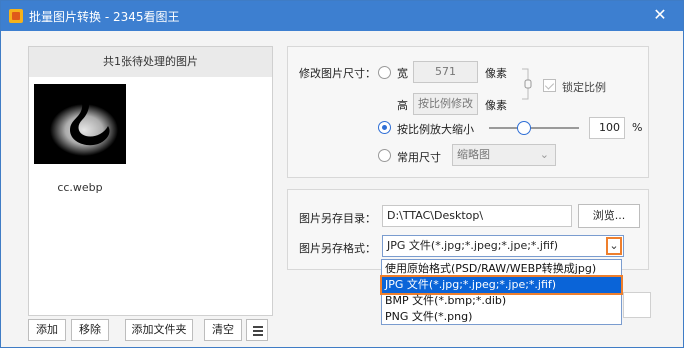 Image resolution: width=684 pixels, height=348 pixels. Describe the element at coordinates (445, 104) in the screenshot. I see `height-input: 按比例修改` at that location.